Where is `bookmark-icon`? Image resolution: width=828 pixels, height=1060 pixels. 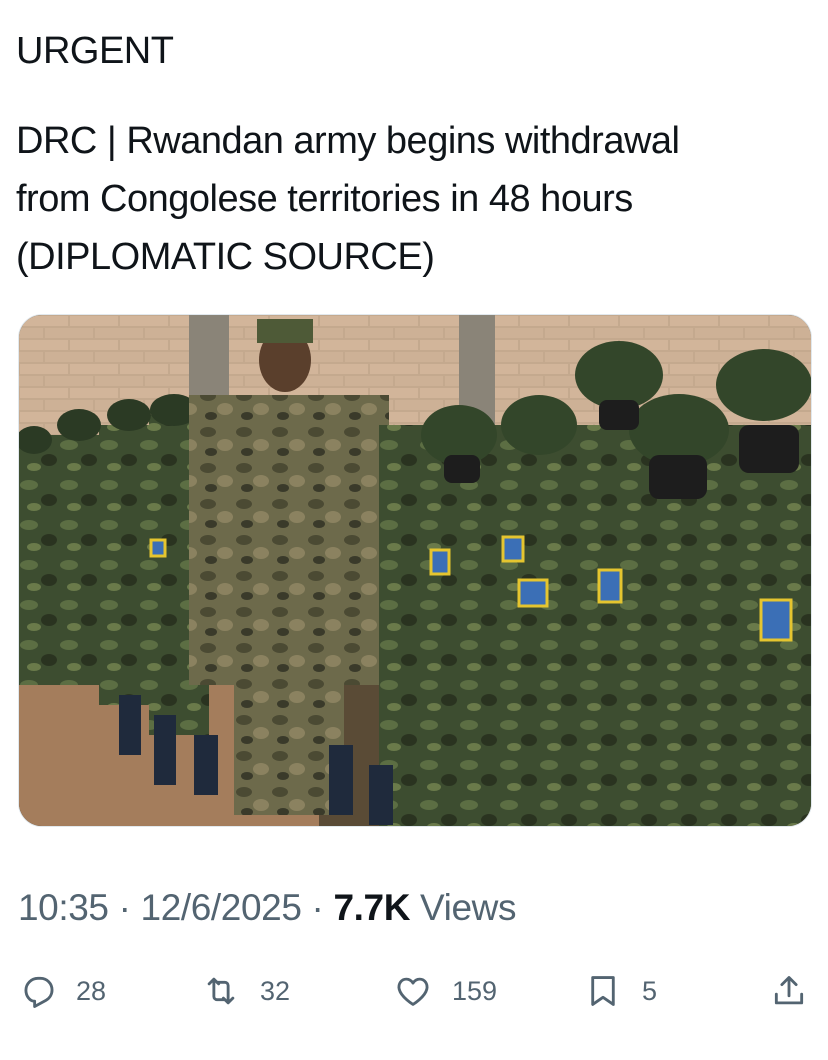
bookmark-icon is located at coordinates (603, 991).